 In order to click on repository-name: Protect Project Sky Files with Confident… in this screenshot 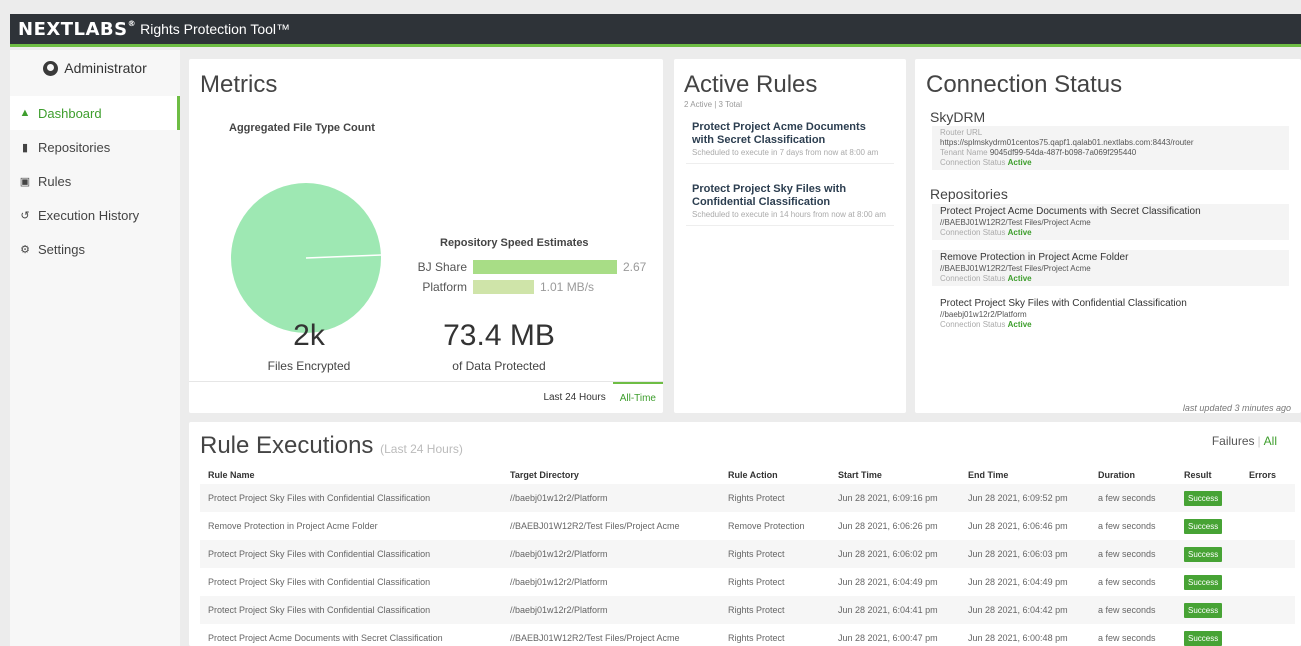, I will do `click(1063, 303)`.